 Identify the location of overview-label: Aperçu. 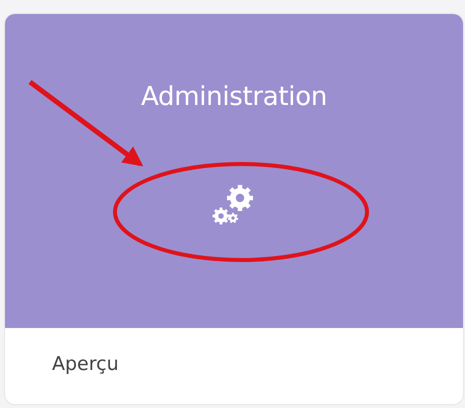
(234, 351).